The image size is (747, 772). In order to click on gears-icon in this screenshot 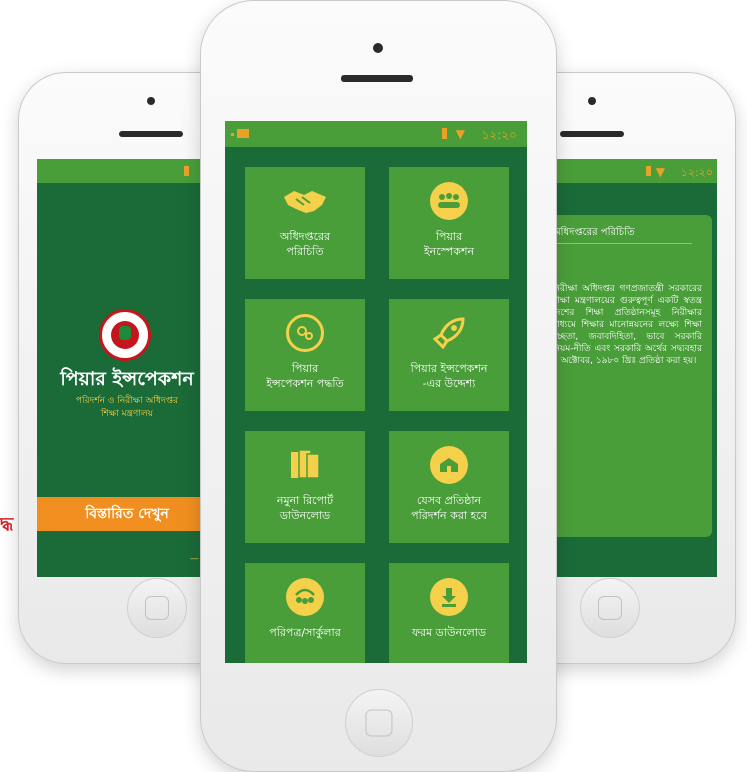, I will do `click(305, 333)`.